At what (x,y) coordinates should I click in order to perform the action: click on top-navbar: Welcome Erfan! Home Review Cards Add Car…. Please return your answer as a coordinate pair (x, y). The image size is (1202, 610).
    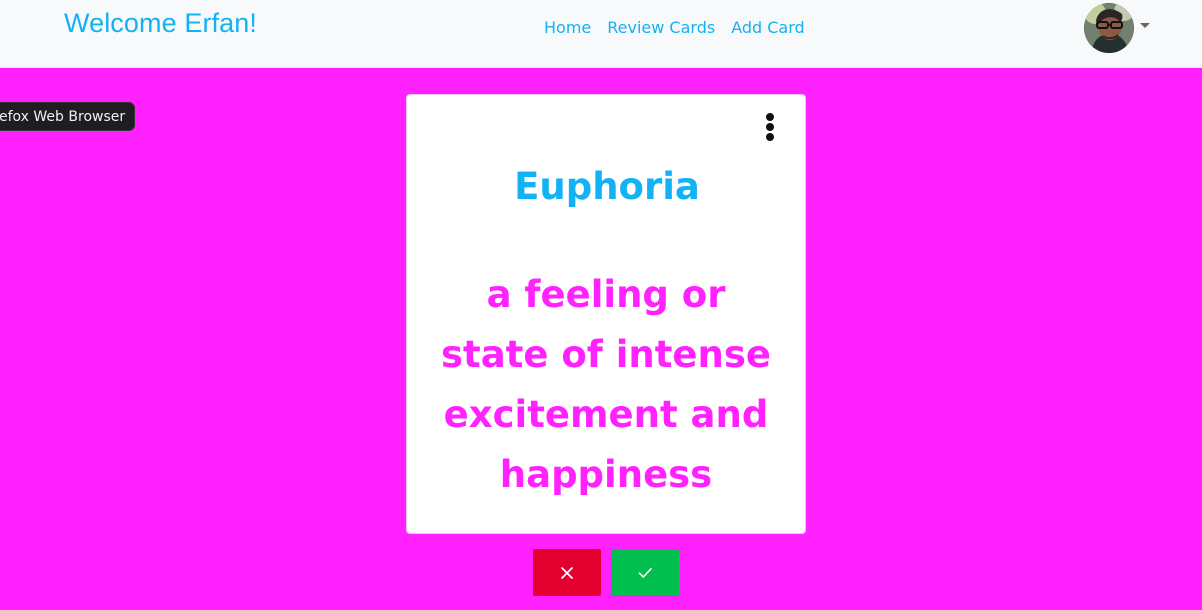
    Looking at the image, I should click on (601, 34).